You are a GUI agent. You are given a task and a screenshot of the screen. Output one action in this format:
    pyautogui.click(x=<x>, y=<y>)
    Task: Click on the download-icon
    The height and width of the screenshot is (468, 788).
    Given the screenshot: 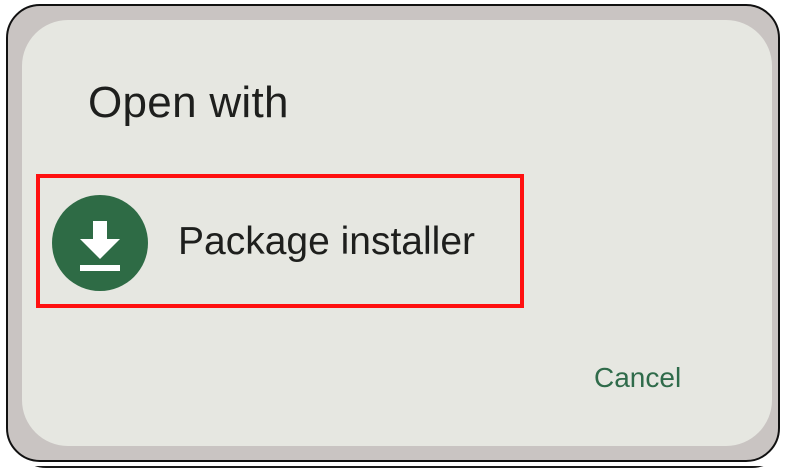 What is the action you would take?
    pyautogui.click(x=100, y=243)
    